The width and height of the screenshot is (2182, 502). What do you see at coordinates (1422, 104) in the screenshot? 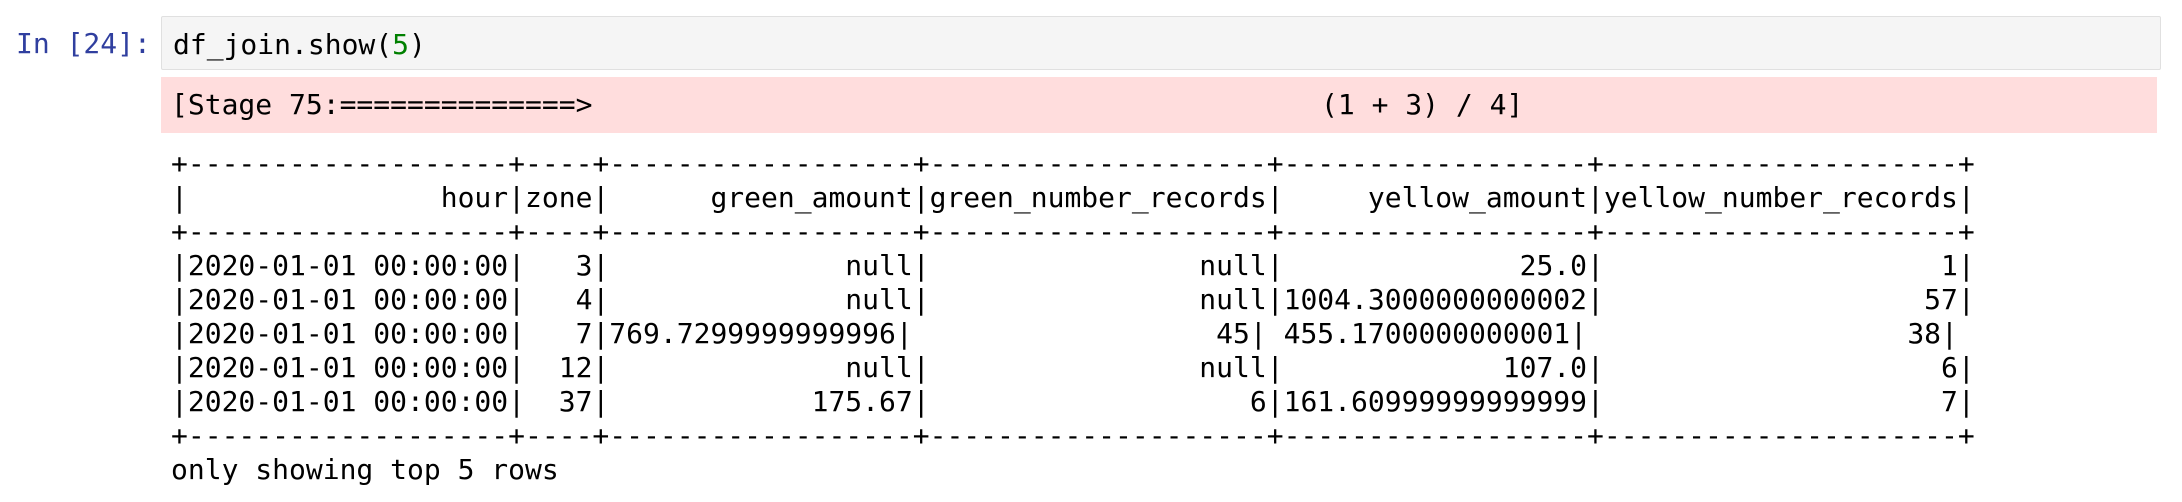
I see `stage-task-count: (1 + 3) / 4]` at bounding box center [1422, 104].